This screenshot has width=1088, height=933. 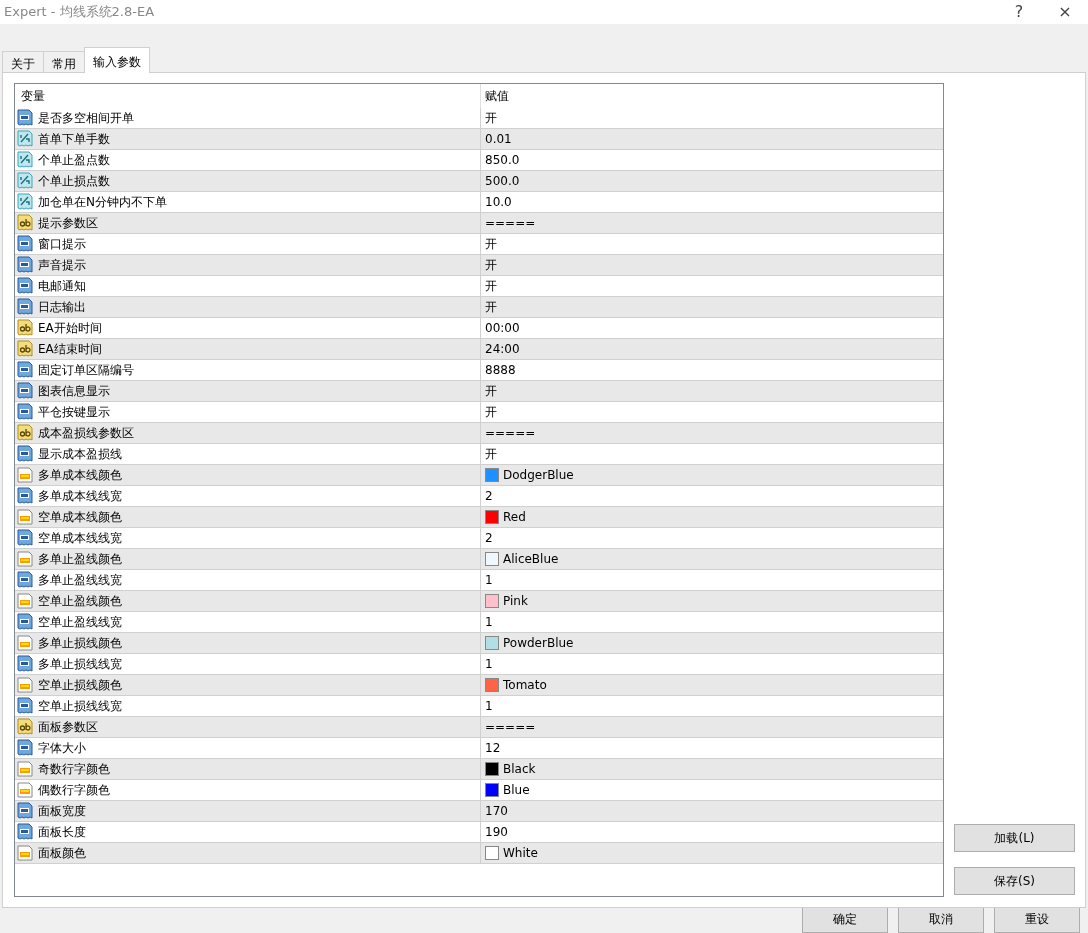 What do you see at coordinates (502, 349) in the screenshot?
I see `parameter-value: 24:00` at bounding box center [502, 349].